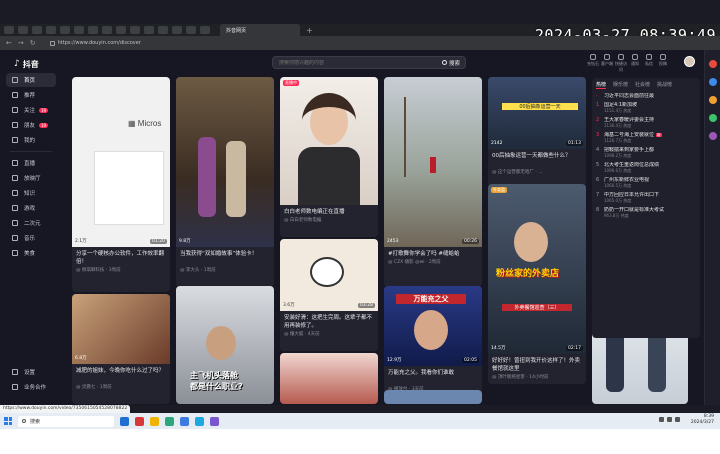 This screenshot has height=454, width=720. I want to click on hot-item: 1 国足4:1新加坡 1151.4万 热度, so click(646, 108).